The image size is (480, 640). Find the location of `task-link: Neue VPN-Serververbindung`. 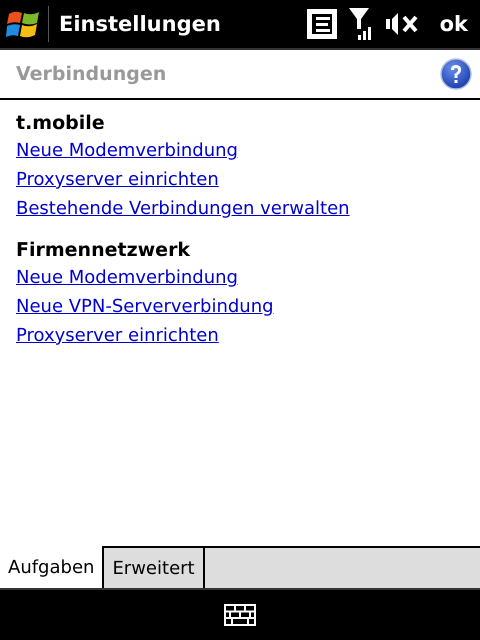

task-link: Neue VPN-Serververbindung is located at coordinates (145, 306).